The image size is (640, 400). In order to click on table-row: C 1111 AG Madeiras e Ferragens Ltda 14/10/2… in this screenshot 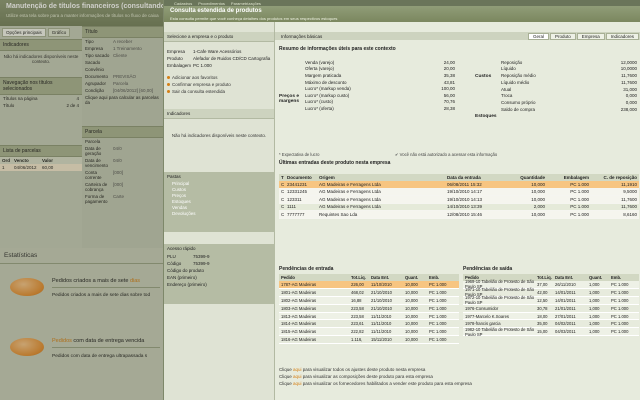, I will do `click(459, 207)`.